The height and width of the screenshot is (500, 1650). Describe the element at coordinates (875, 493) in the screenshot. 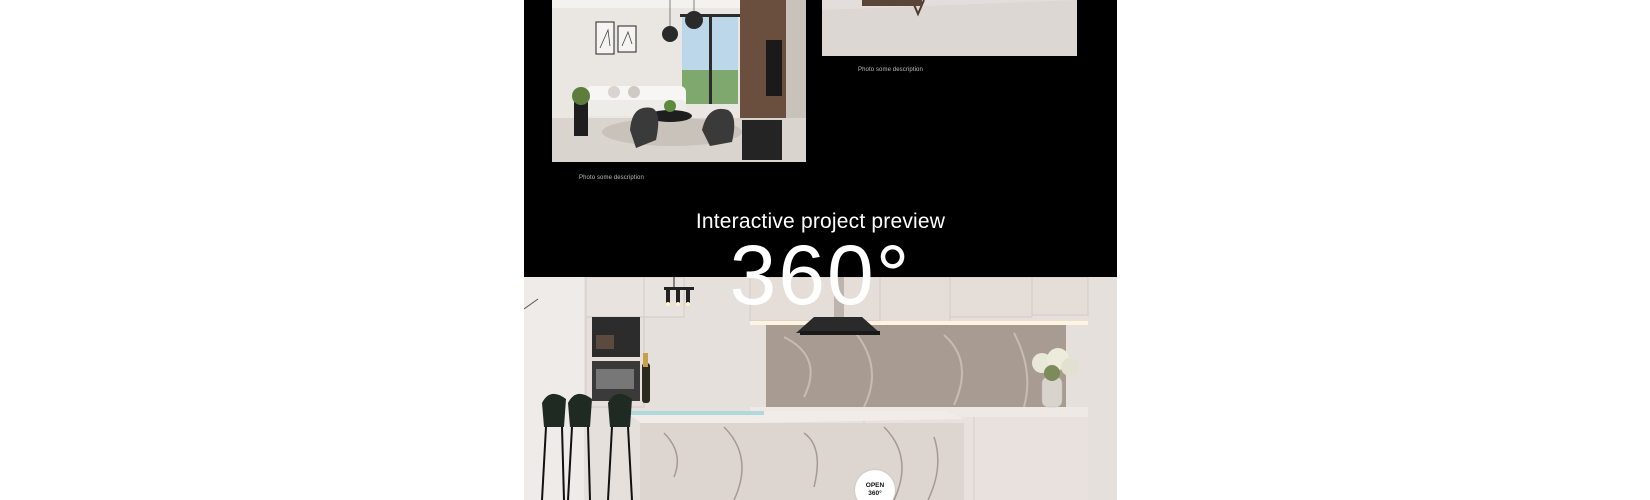

I see `open-360-label-line2: 360°` at that location.